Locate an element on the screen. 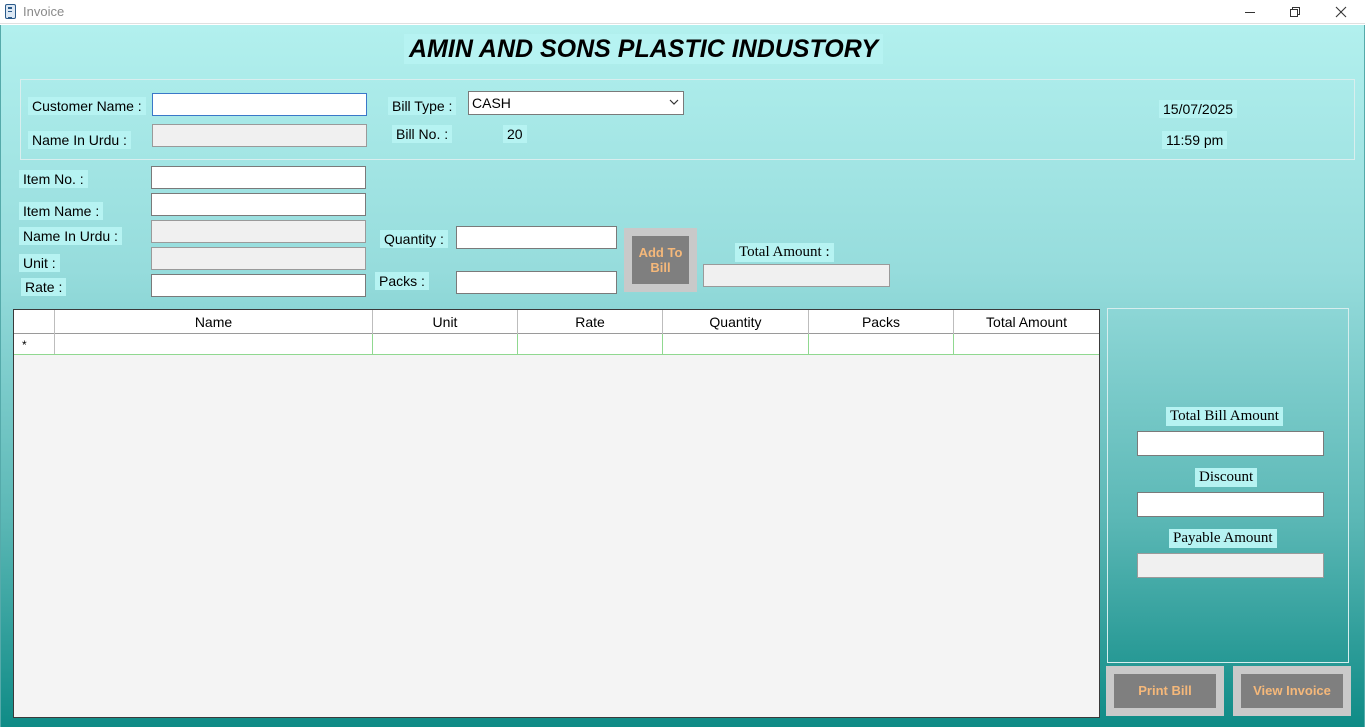  print-bill-button: Print Bill is located at coordinates (1165, 691).